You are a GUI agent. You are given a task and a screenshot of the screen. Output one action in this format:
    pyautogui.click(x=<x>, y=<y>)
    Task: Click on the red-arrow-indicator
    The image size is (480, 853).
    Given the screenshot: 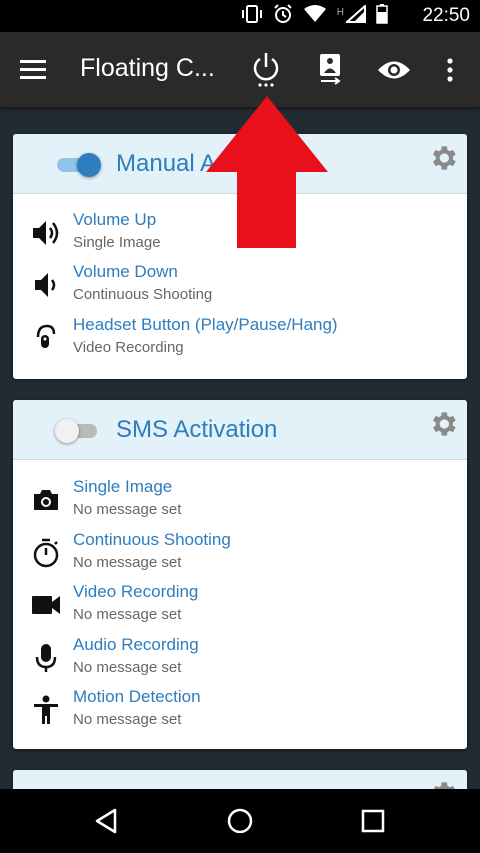 What is the action you would take?
    pyautogui.click(x=267, y=172)
    